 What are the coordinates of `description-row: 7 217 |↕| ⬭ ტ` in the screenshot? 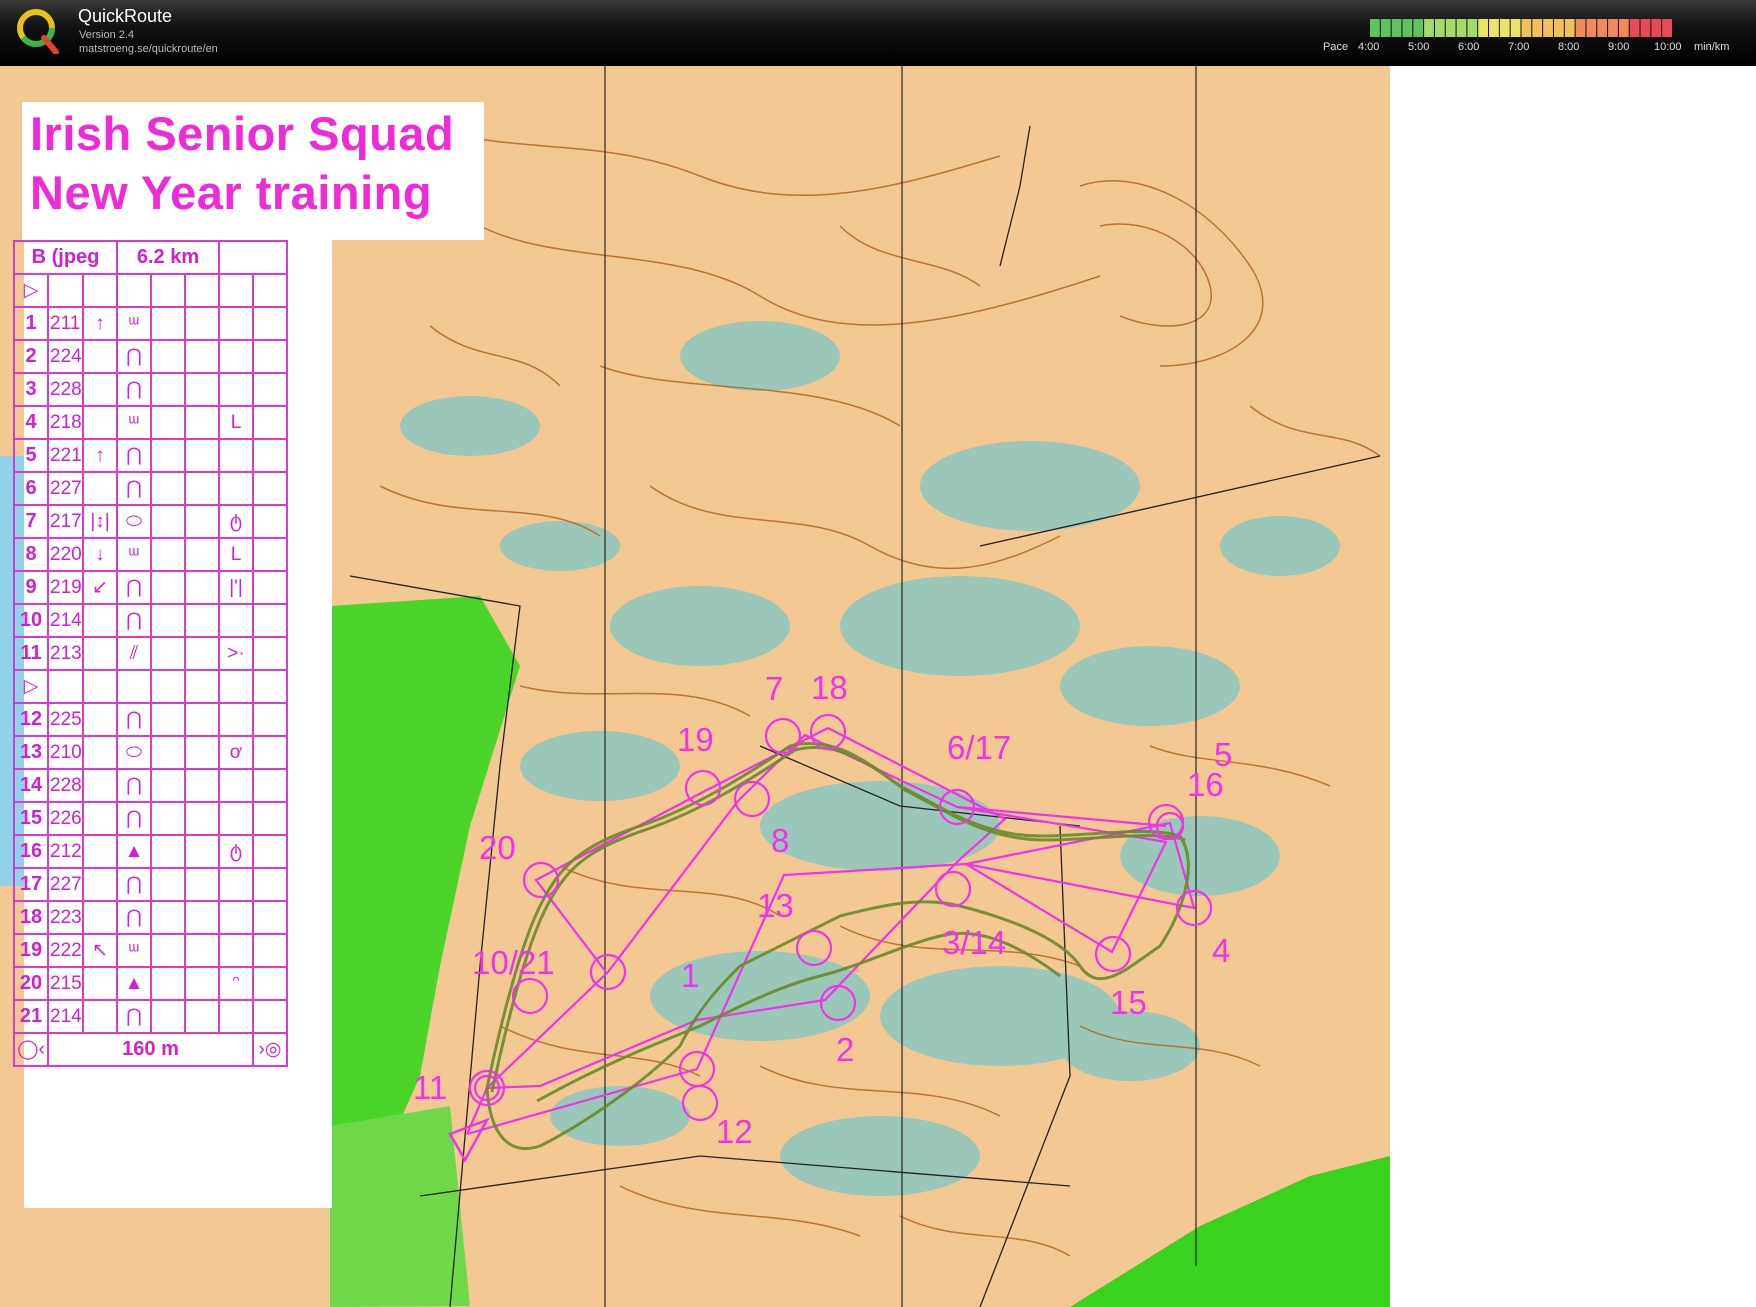 It's located at (150, 521).